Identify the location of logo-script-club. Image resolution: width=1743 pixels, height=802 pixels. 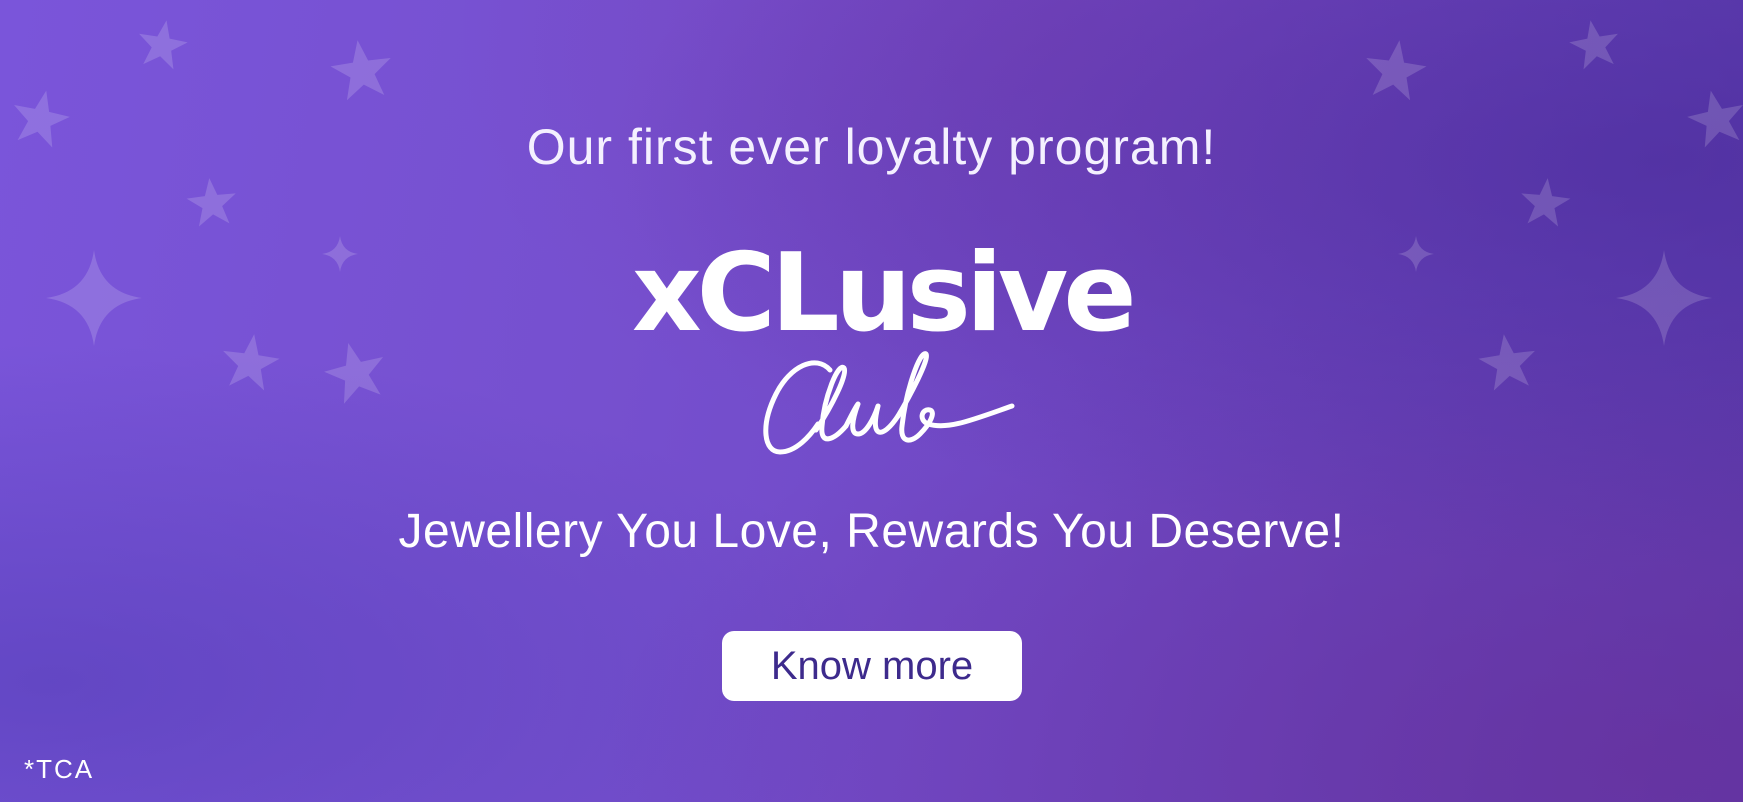
(889, 403).